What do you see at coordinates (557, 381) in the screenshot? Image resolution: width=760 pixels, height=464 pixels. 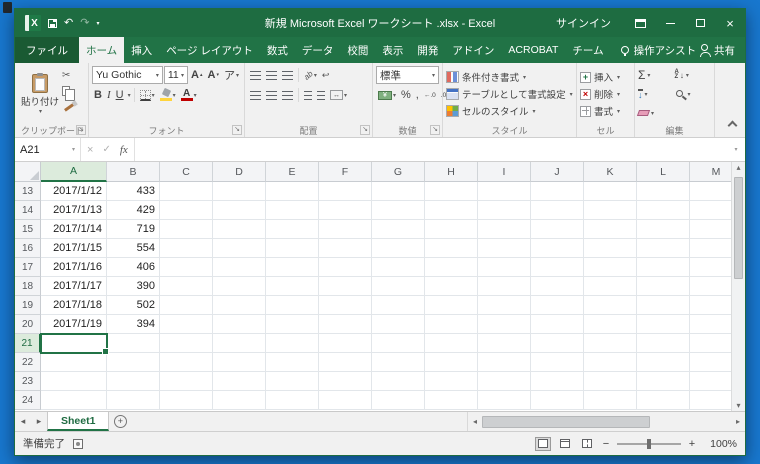 I see `cell-J23` at bounding box center [557, 381].